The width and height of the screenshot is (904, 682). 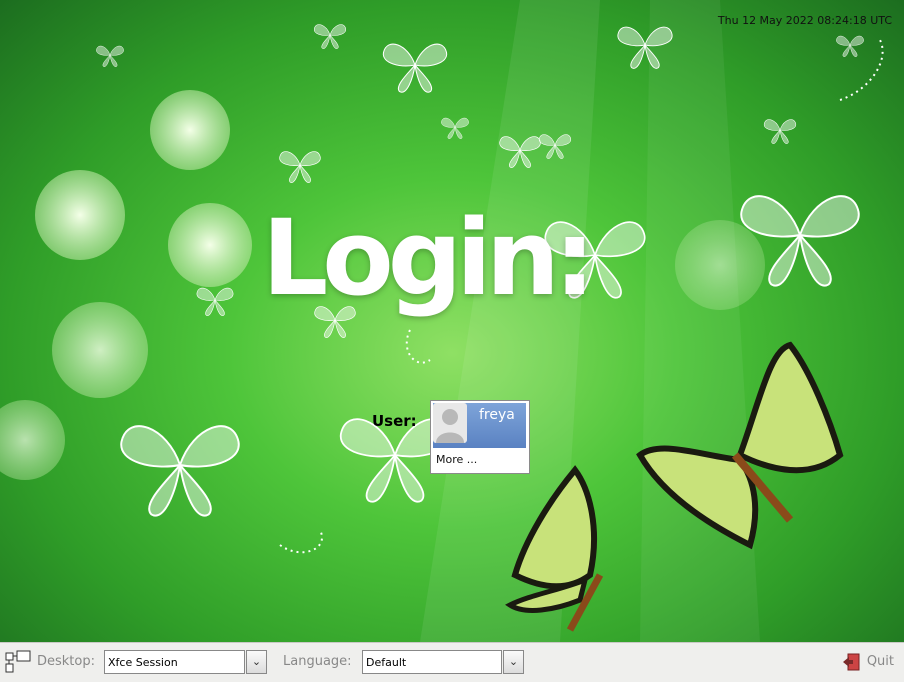 I want to click on language-dropdown-button: ⌄, so click(x=513, y=662).